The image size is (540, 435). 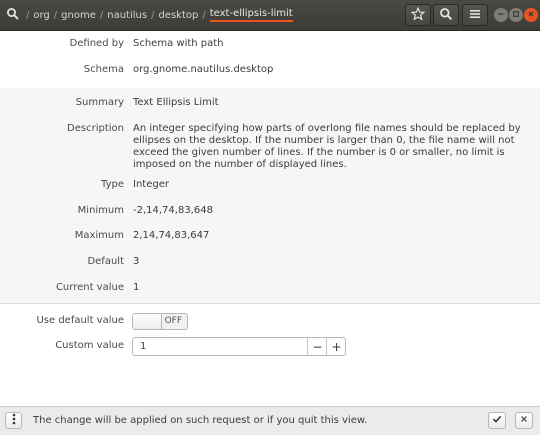 What do you see at coordinates (41, 15) in the screenshot?
I see `breadcrumb-item-org: org` at bounding box center [41, 15].